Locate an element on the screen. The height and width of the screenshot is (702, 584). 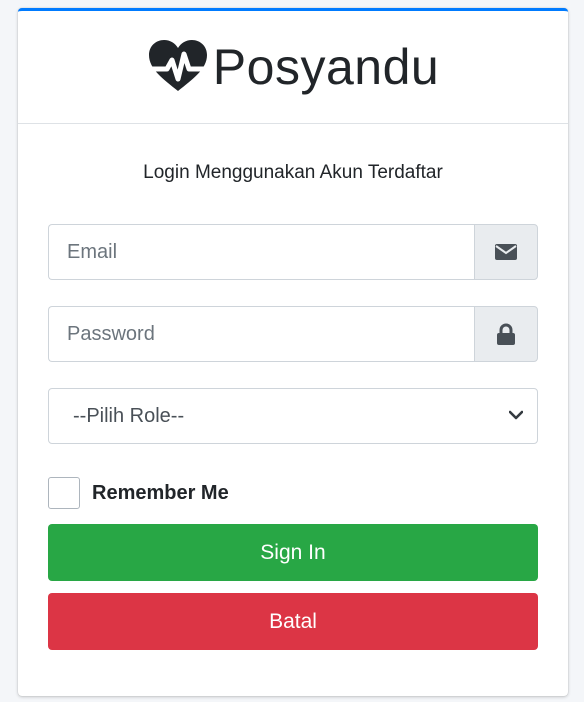
brand: Posyandu is located at coordinates (292, 67).